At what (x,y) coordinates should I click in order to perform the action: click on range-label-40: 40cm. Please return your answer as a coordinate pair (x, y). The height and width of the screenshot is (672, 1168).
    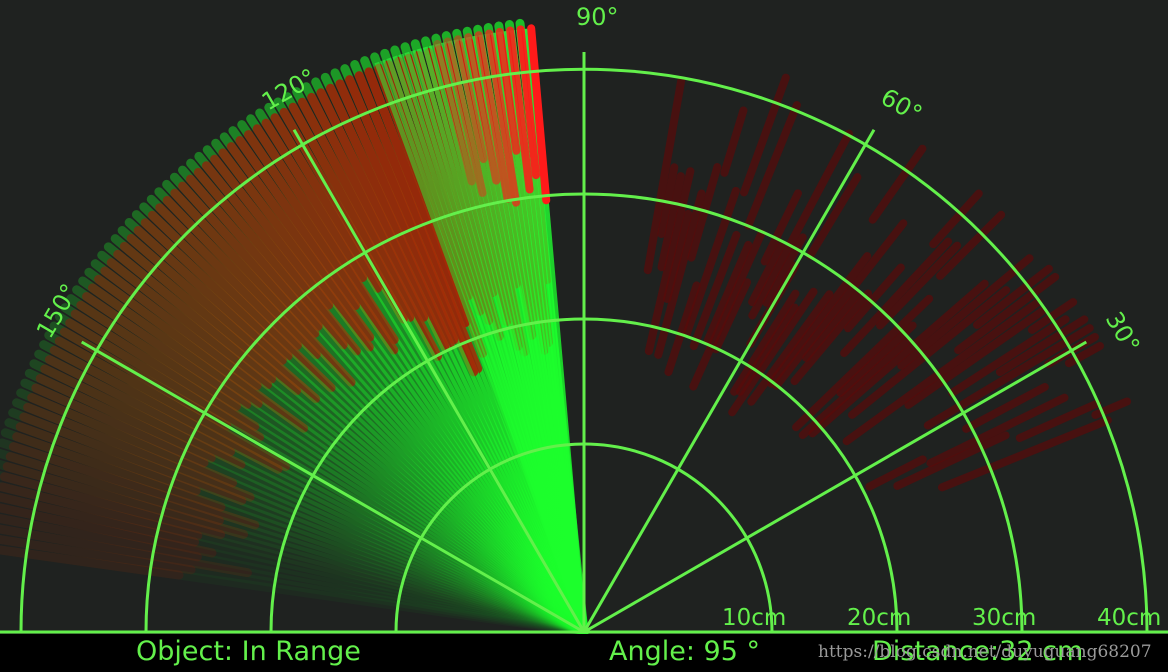
    Looking at the image, I should click on (1129, 618).